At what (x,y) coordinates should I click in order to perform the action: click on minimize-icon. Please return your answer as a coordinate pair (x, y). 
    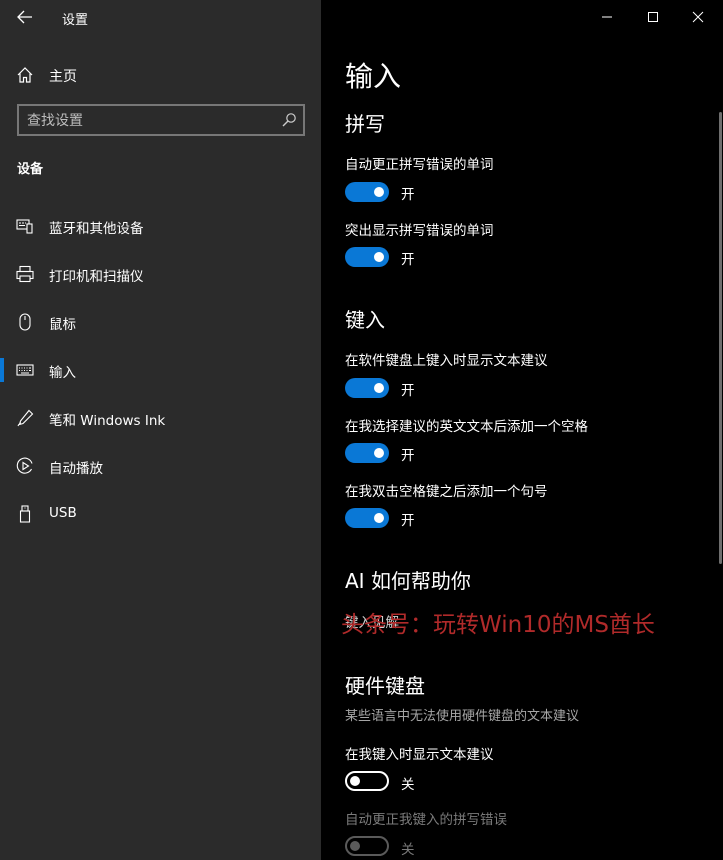
    Looking at the image, I should click on (607, 17).